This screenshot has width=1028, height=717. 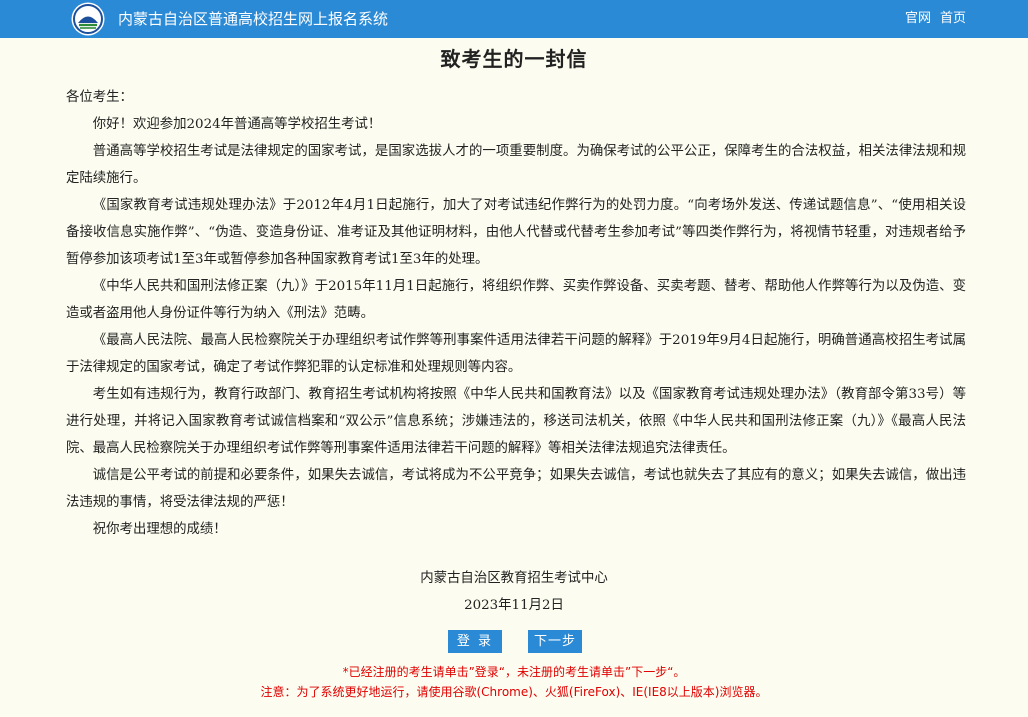 I want to click on nav-link-home: 首页, so click(x=953, y=19).